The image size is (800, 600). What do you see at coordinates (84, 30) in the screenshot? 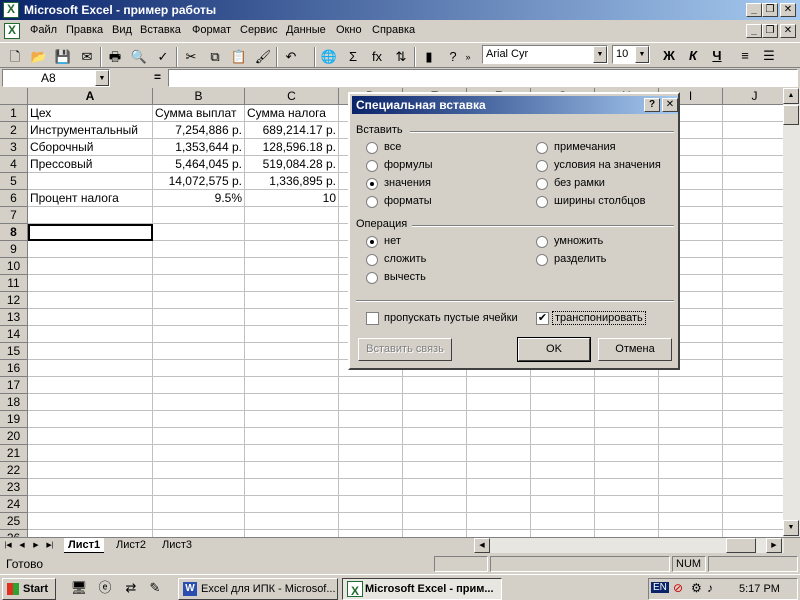
I see `menu-edit: Правка` at bounding box center [84, 30].